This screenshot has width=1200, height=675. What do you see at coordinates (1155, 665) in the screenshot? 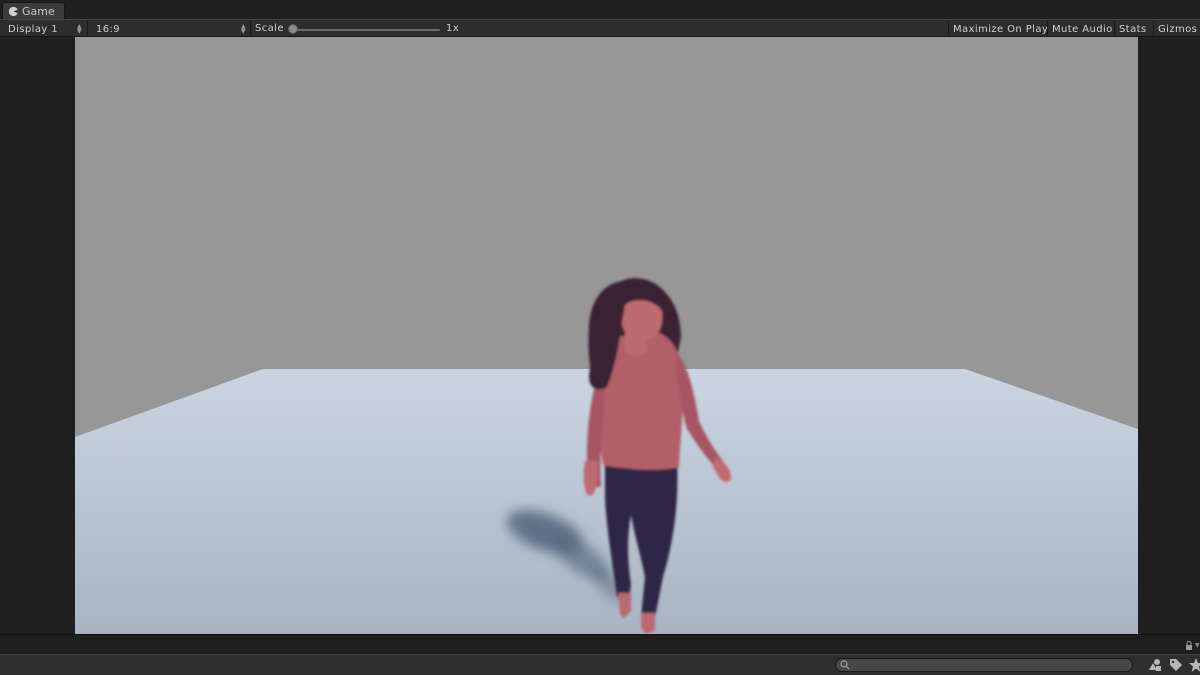
I see `shapes-icon` at bounding box center [1155, 665].